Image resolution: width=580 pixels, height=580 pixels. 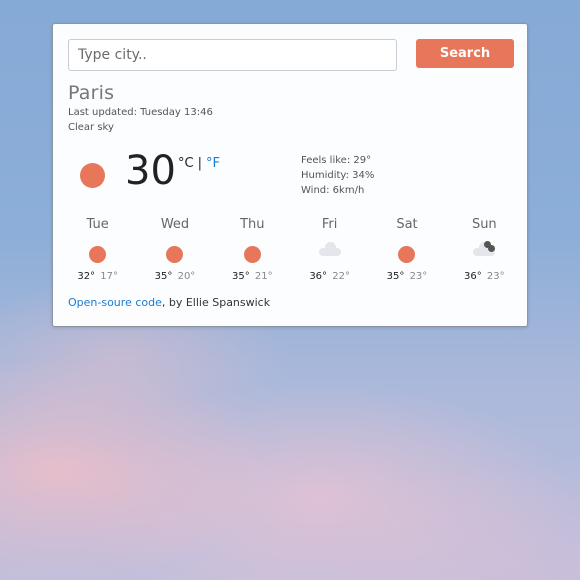 What do you see at coordinates (115, 302) in the screenshot?
I see `open-source-code-link: Open-soure code` at bounding box center [115, 302].